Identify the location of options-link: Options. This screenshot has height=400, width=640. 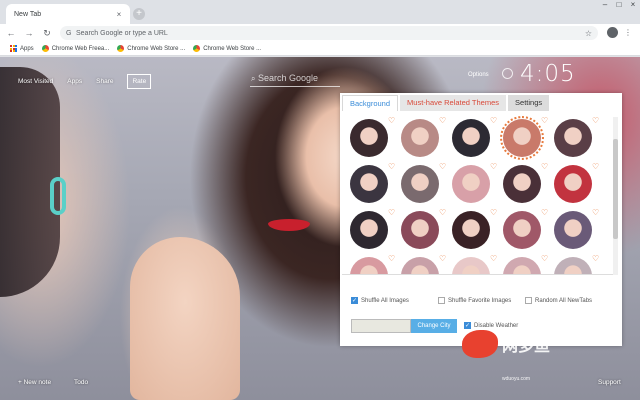
(478, 75).